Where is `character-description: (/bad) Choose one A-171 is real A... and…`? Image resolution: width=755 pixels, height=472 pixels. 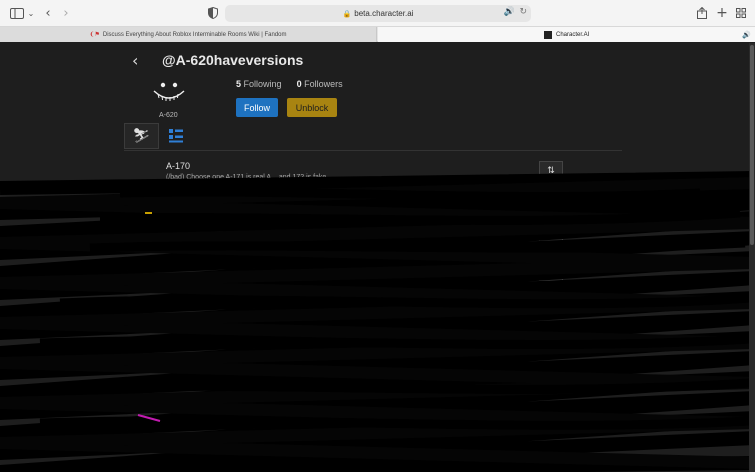 character-description: (/bad) Choose one A-171 is real A... and… is located at coordinates (246, 177).